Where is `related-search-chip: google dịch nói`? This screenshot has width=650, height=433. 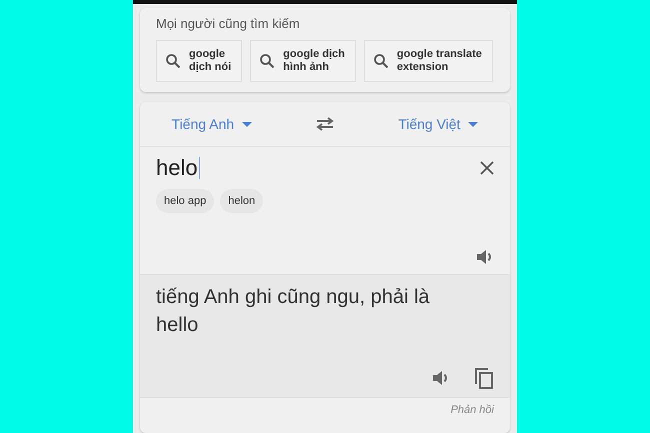
related-search-chip: google dịch nói is located at coordinates (199, 61).